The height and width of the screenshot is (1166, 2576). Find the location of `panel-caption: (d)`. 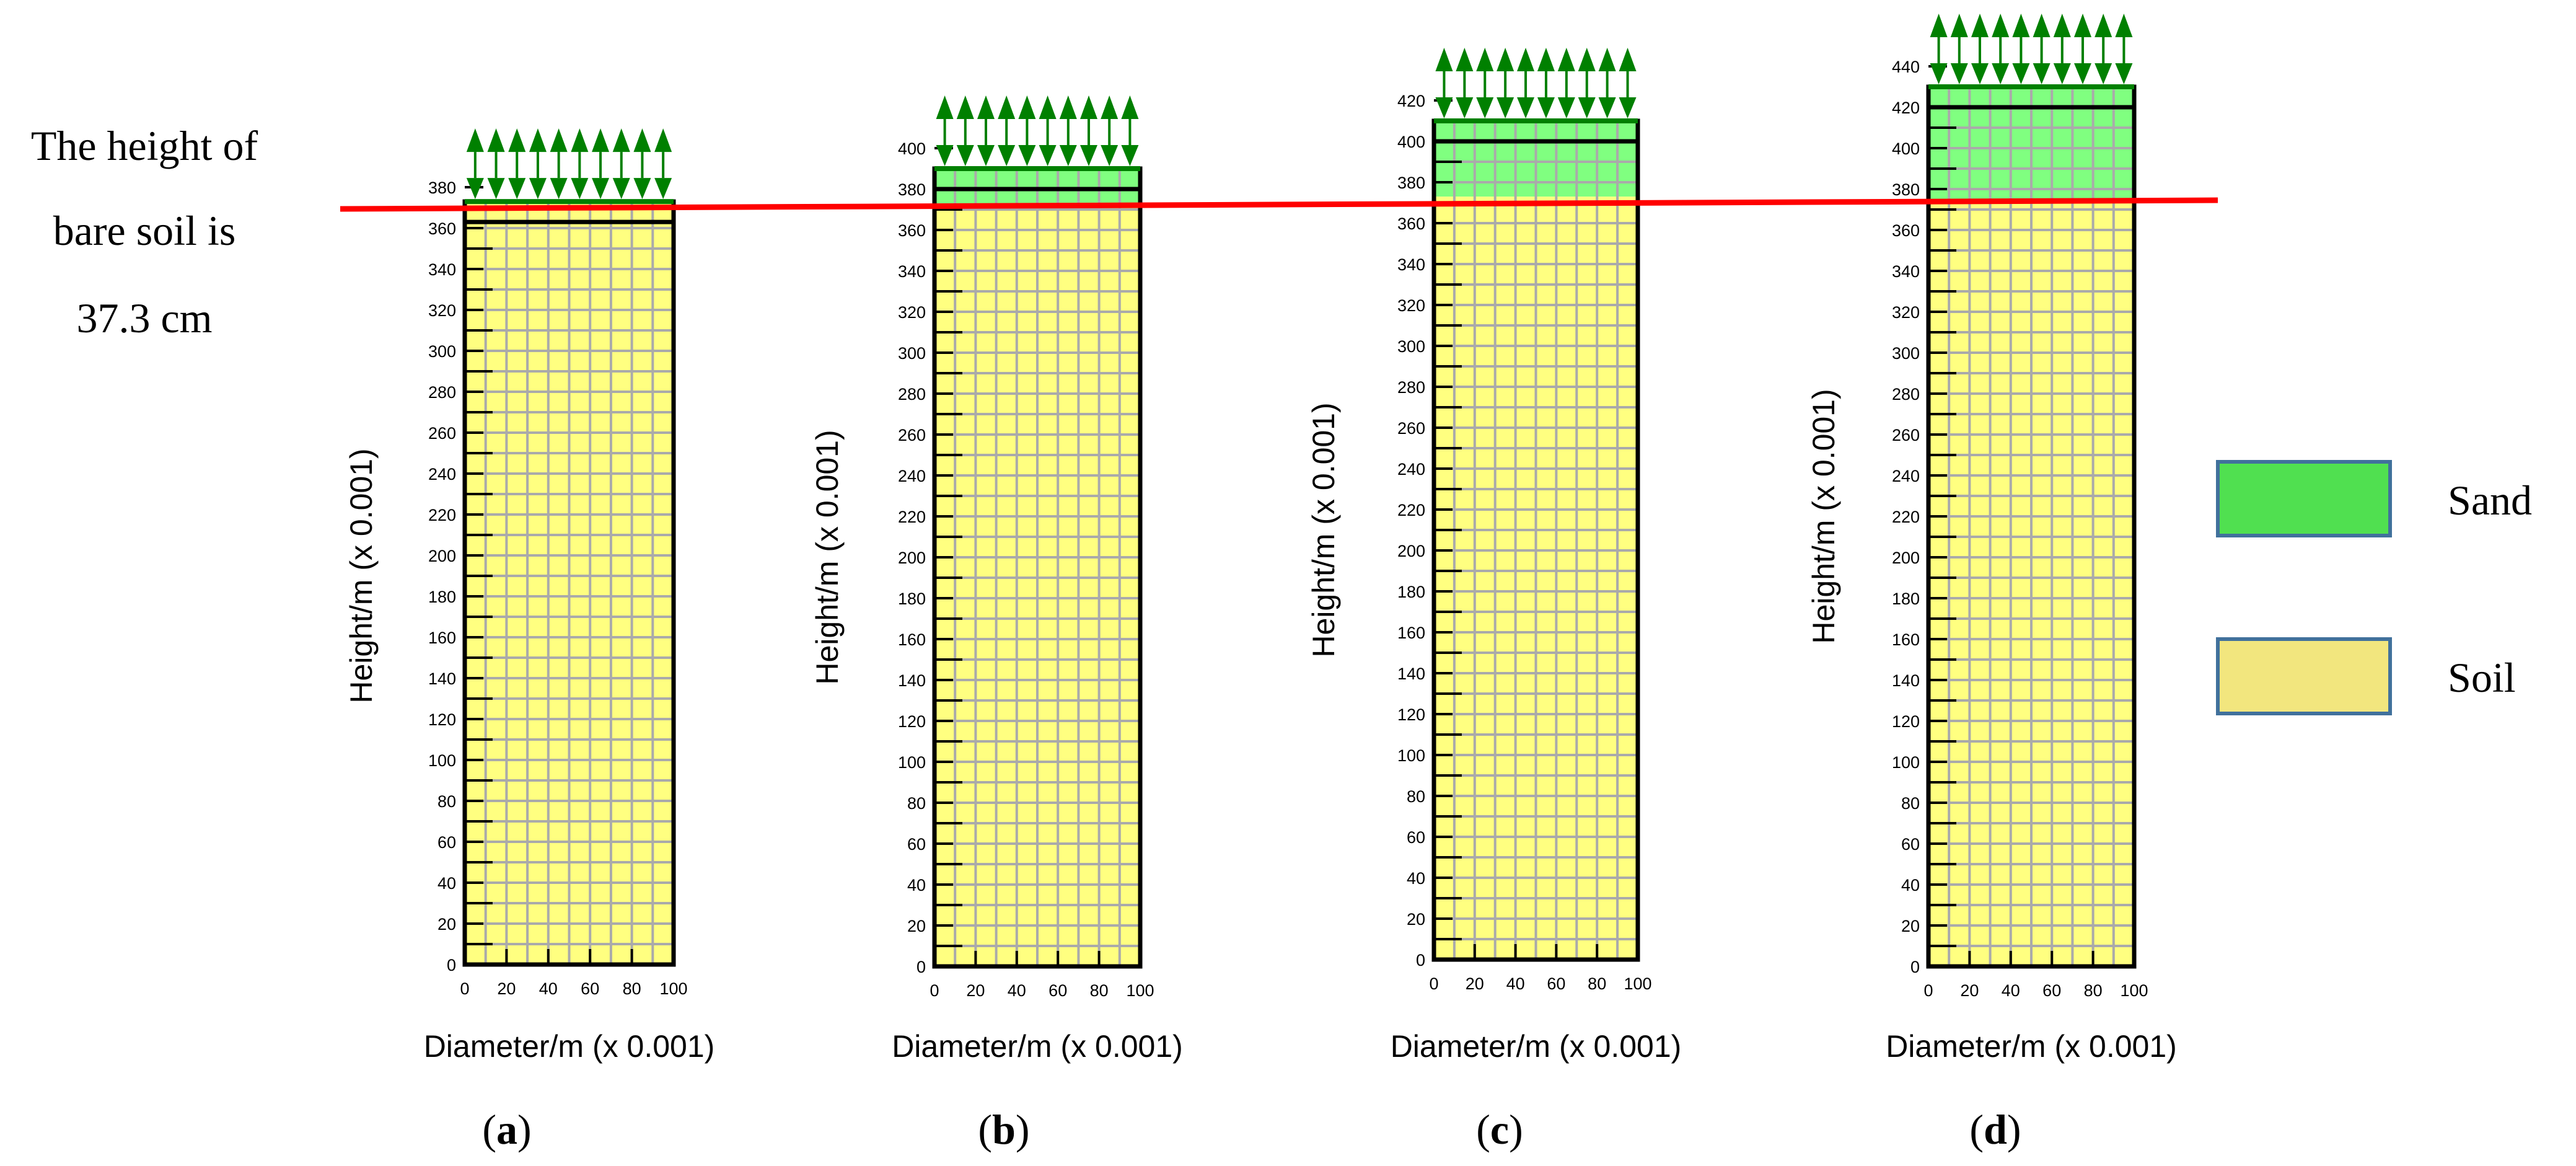

panel-caption: (d) is located at coordinates (1995, 1129).